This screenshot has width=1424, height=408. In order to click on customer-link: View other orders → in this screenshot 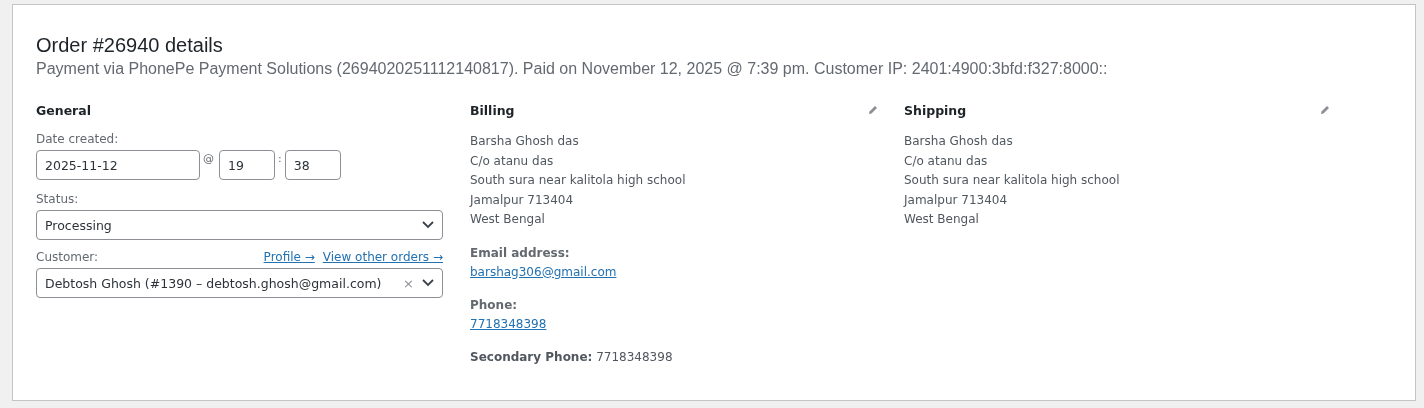, I will do `click(382, 257)`.